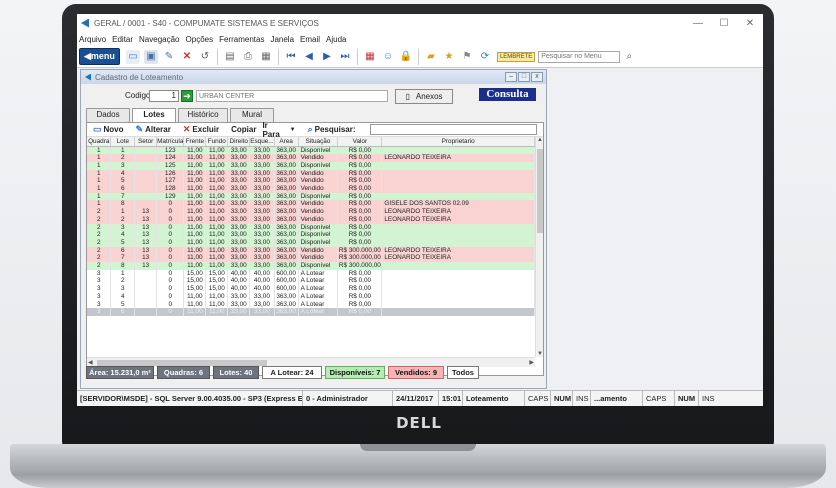  Describe the element at coordinates (122, 39) in the screenshot. I see `menu-editar: Editar` at that location.